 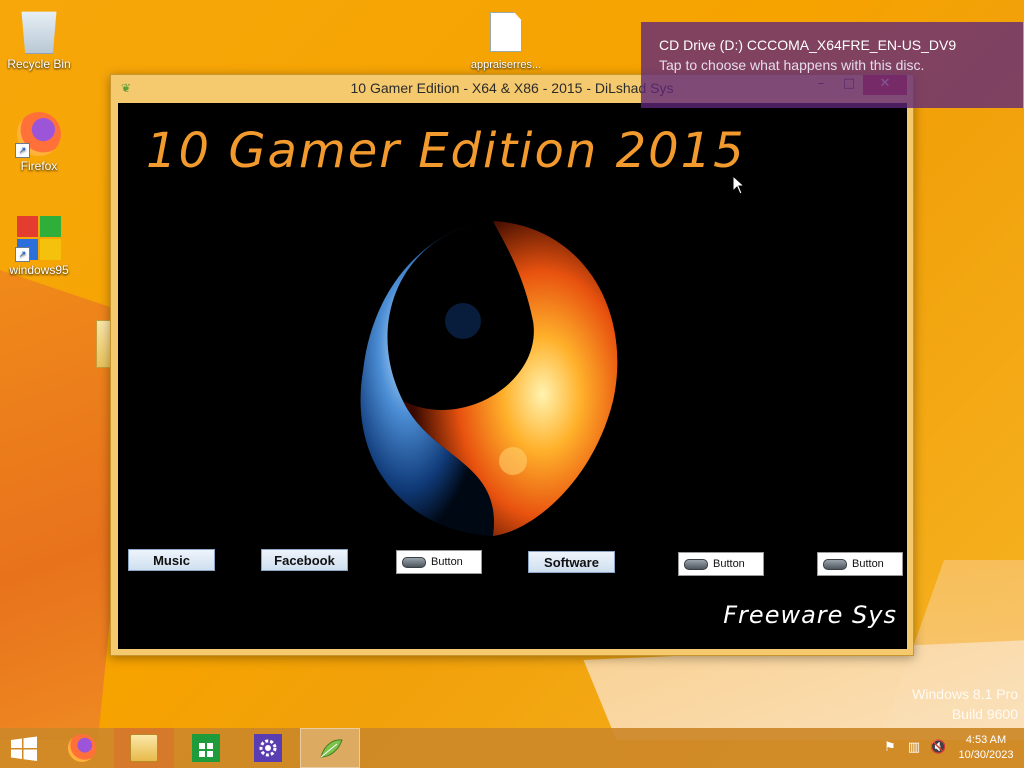 What do you see at coordinates (39, 270) in the screenshot?
I see `desktop-icon-label: windows95` at bounding box center [39, 270].